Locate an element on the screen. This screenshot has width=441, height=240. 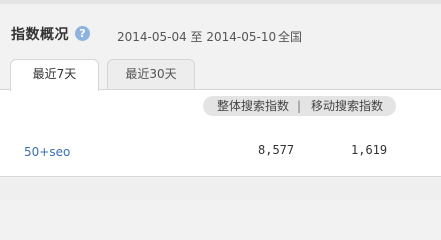
date-range-text: 2014-05-04 至 2014-05-10 is located at coordinates (197, 37).